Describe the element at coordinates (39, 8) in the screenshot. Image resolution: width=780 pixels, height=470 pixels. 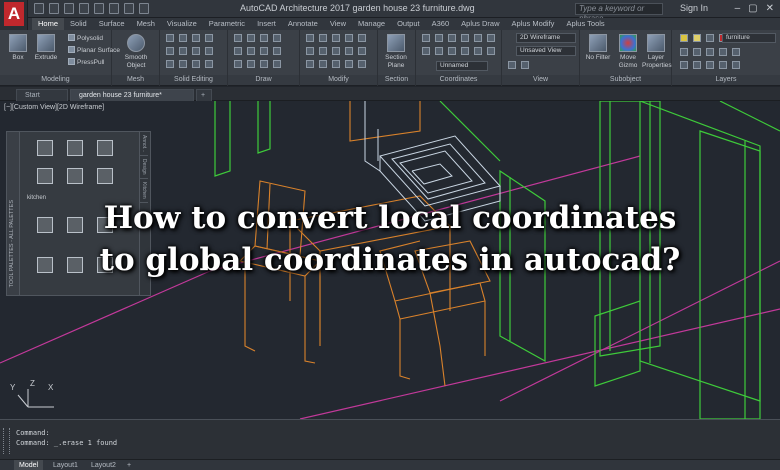
I see `new-icon` at that location.